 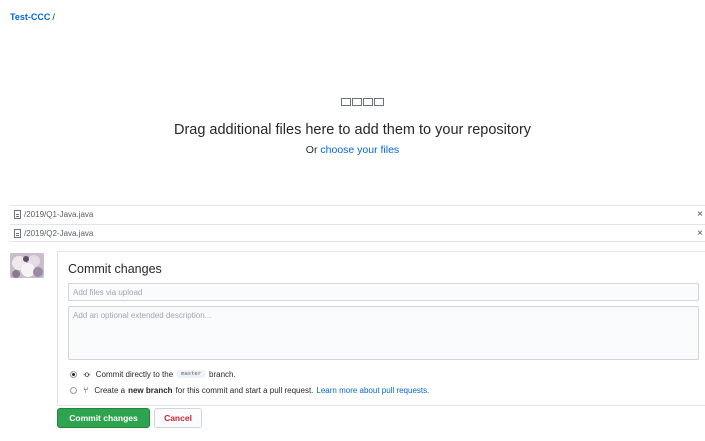 I want to click on commit-direct-radio, so click(x=73, y=374).